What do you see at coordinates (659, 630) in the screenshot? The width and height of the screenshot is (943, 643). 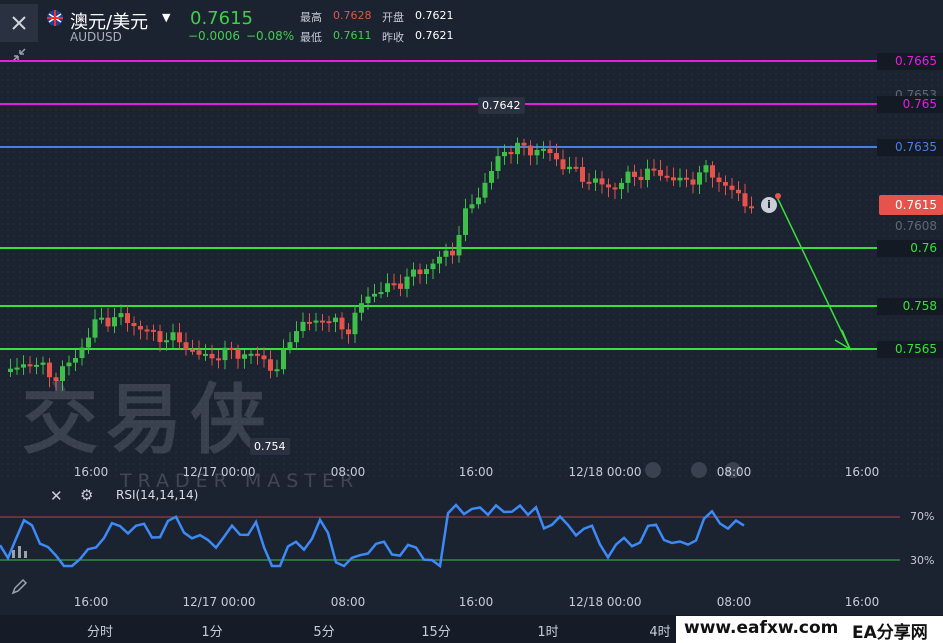 I see `timeframe-tab: 4时` at bounding box center [659, 630].